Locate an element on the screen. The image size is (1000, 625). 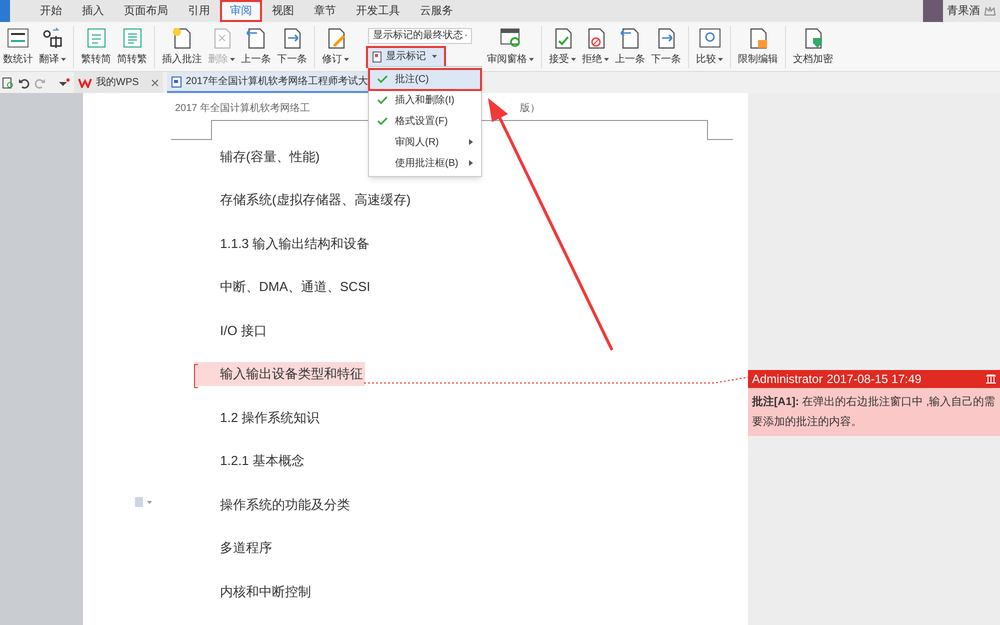
ribbon-button: 数统计 is located at coordinates (18, 46).